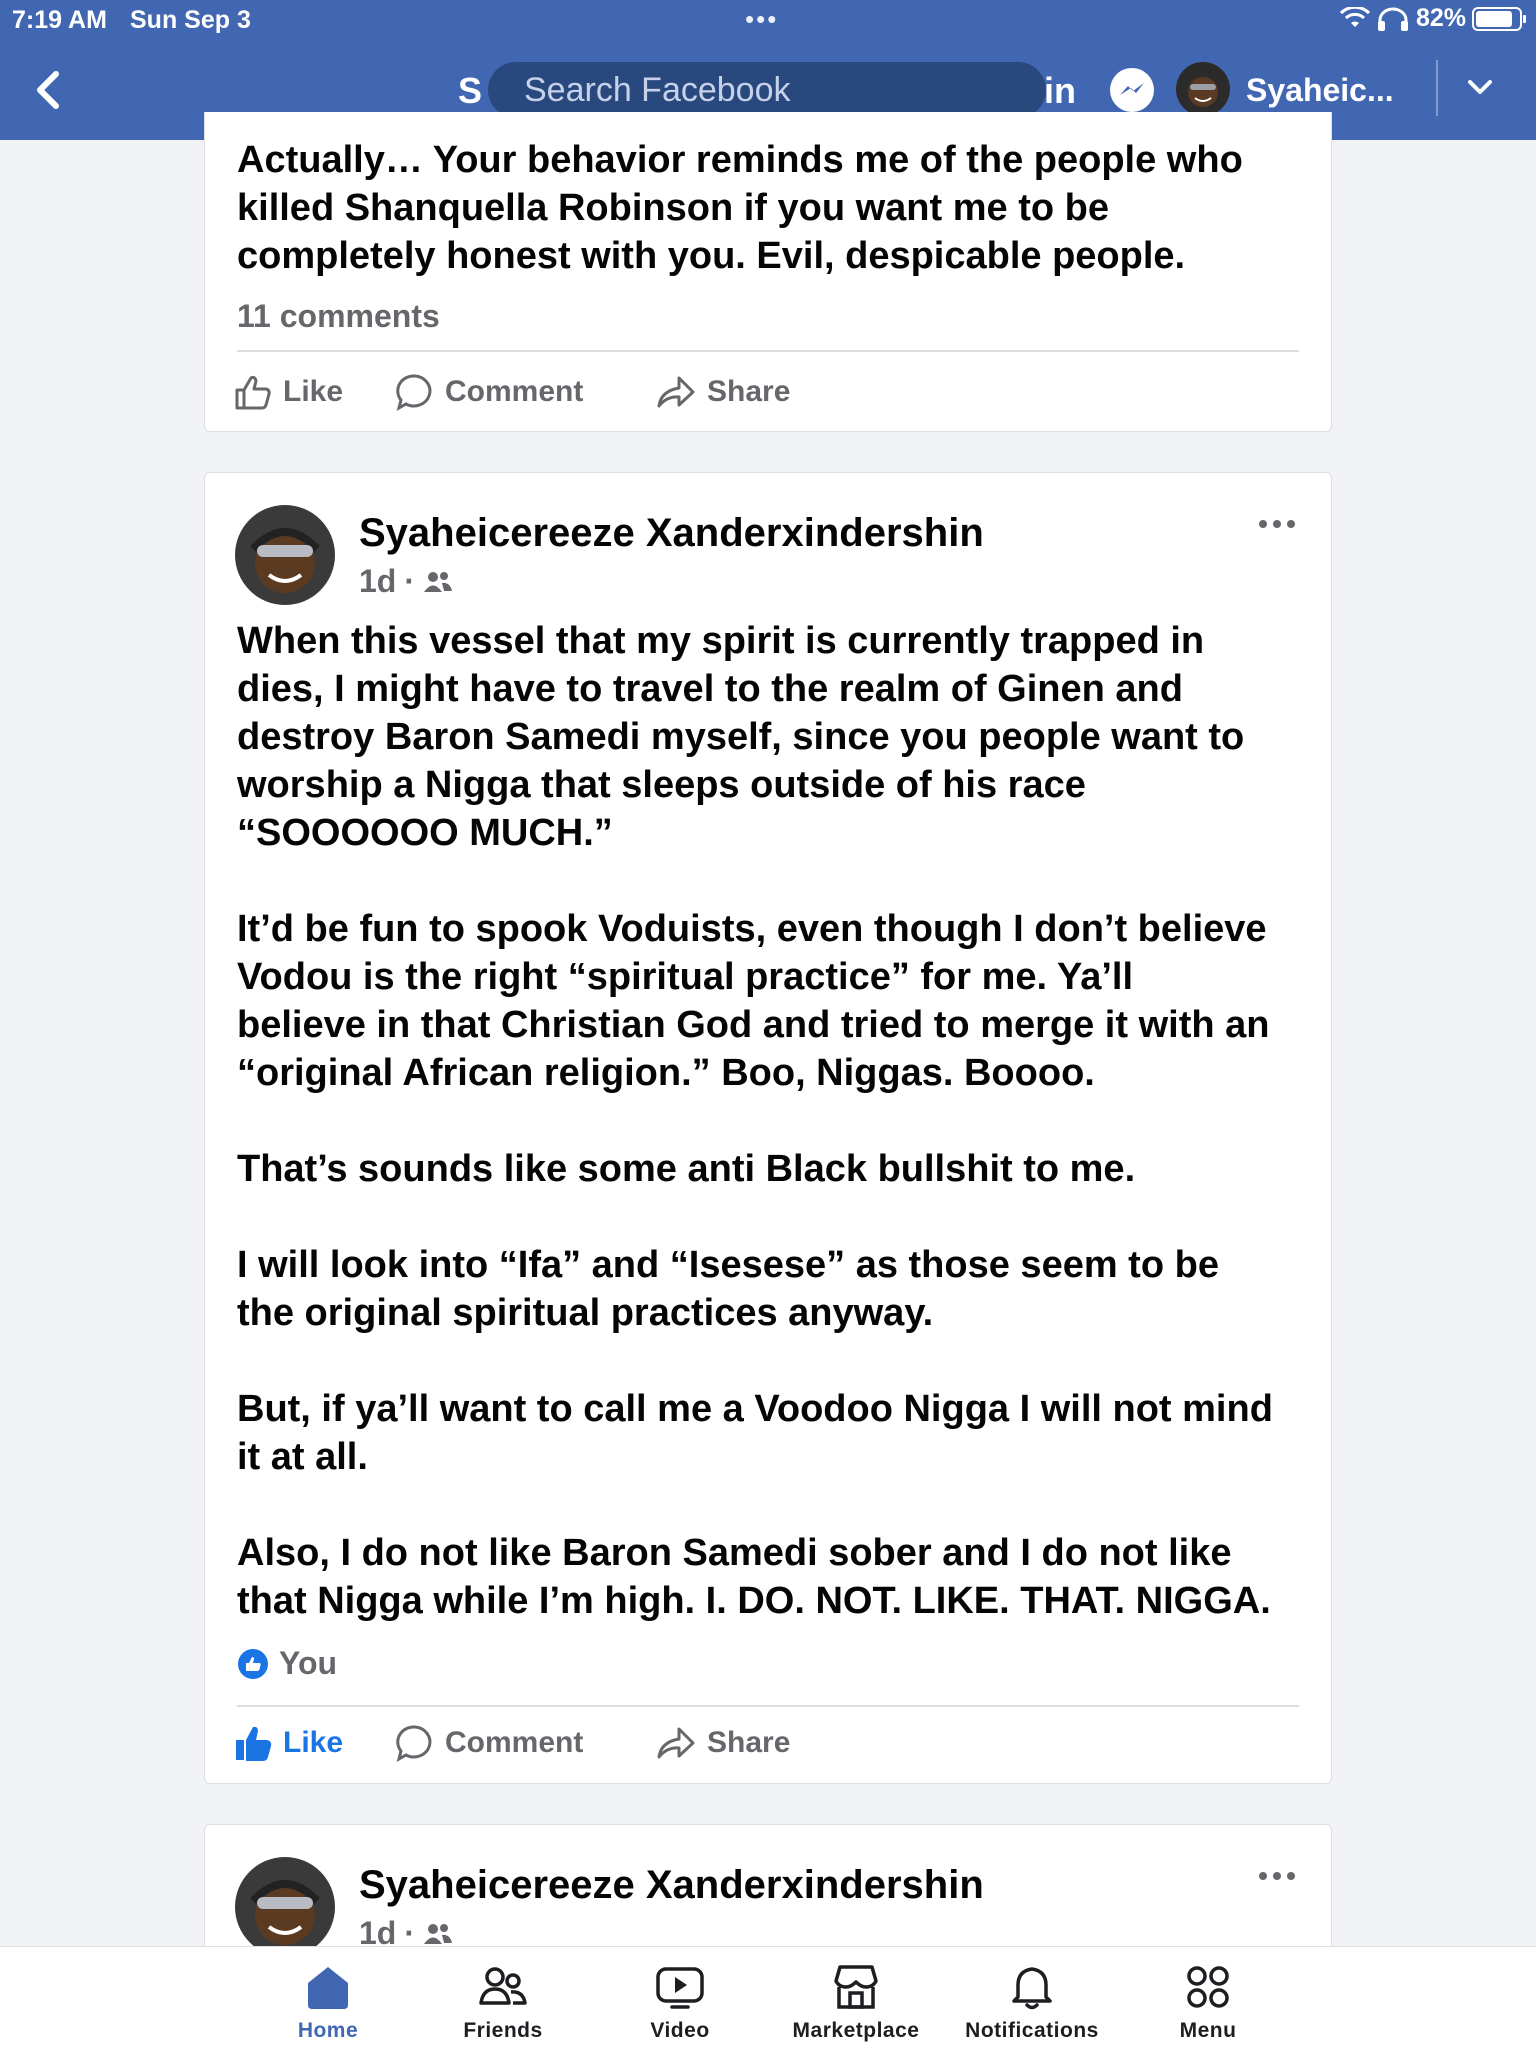  I want to click on tab-friends: Friends, so click(503, 2002).